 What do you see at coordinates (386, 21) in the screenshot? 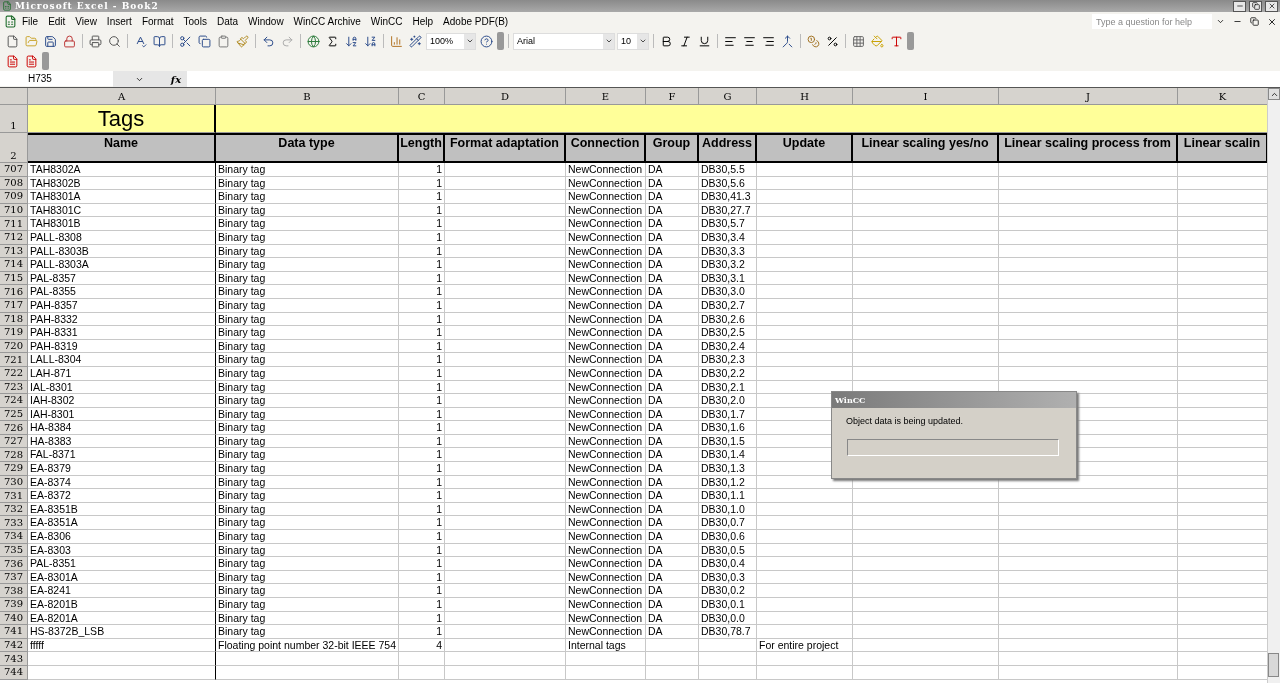
I see `menu-item: WinCC` at bounding box center [386, 21].